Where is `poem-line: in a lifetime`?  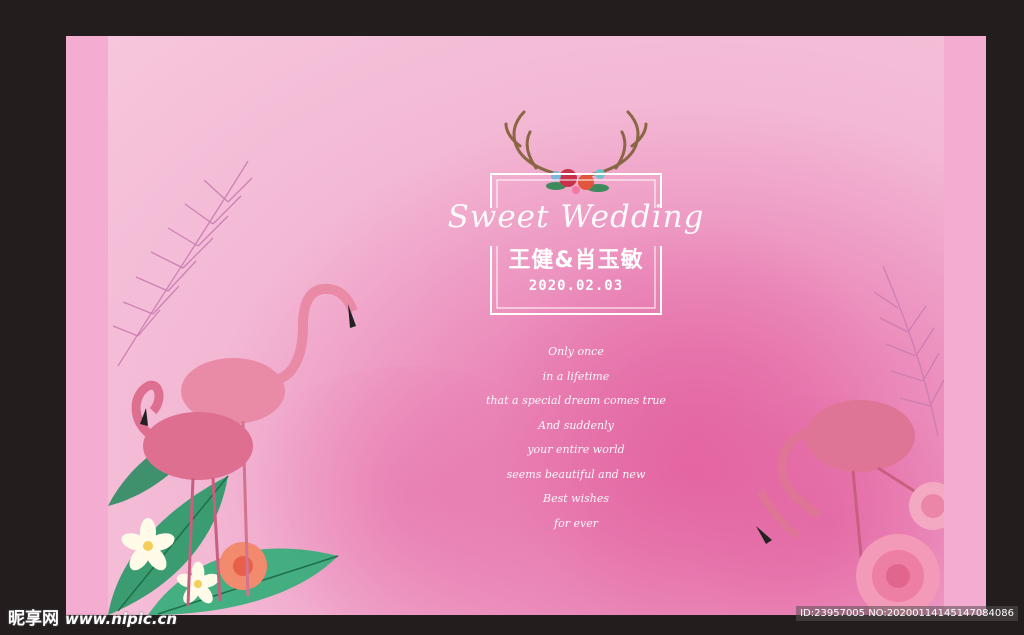 poem-line: in a lifetime is located at coordinates (576, 376).